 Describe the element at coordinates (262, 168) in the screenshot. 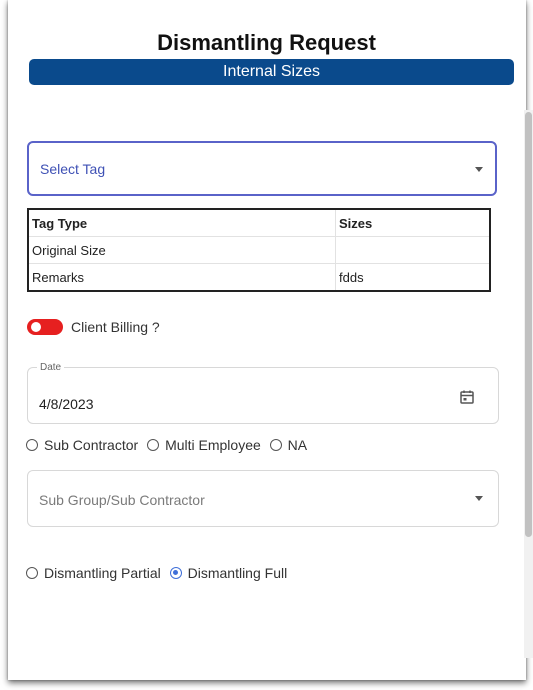

I see `select-tag-dropdown: Select Tag` at that location.